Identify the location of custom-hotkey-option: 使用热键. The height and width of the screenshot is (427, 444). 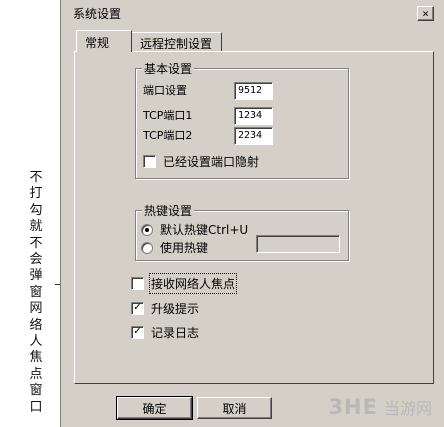
(174, 247).